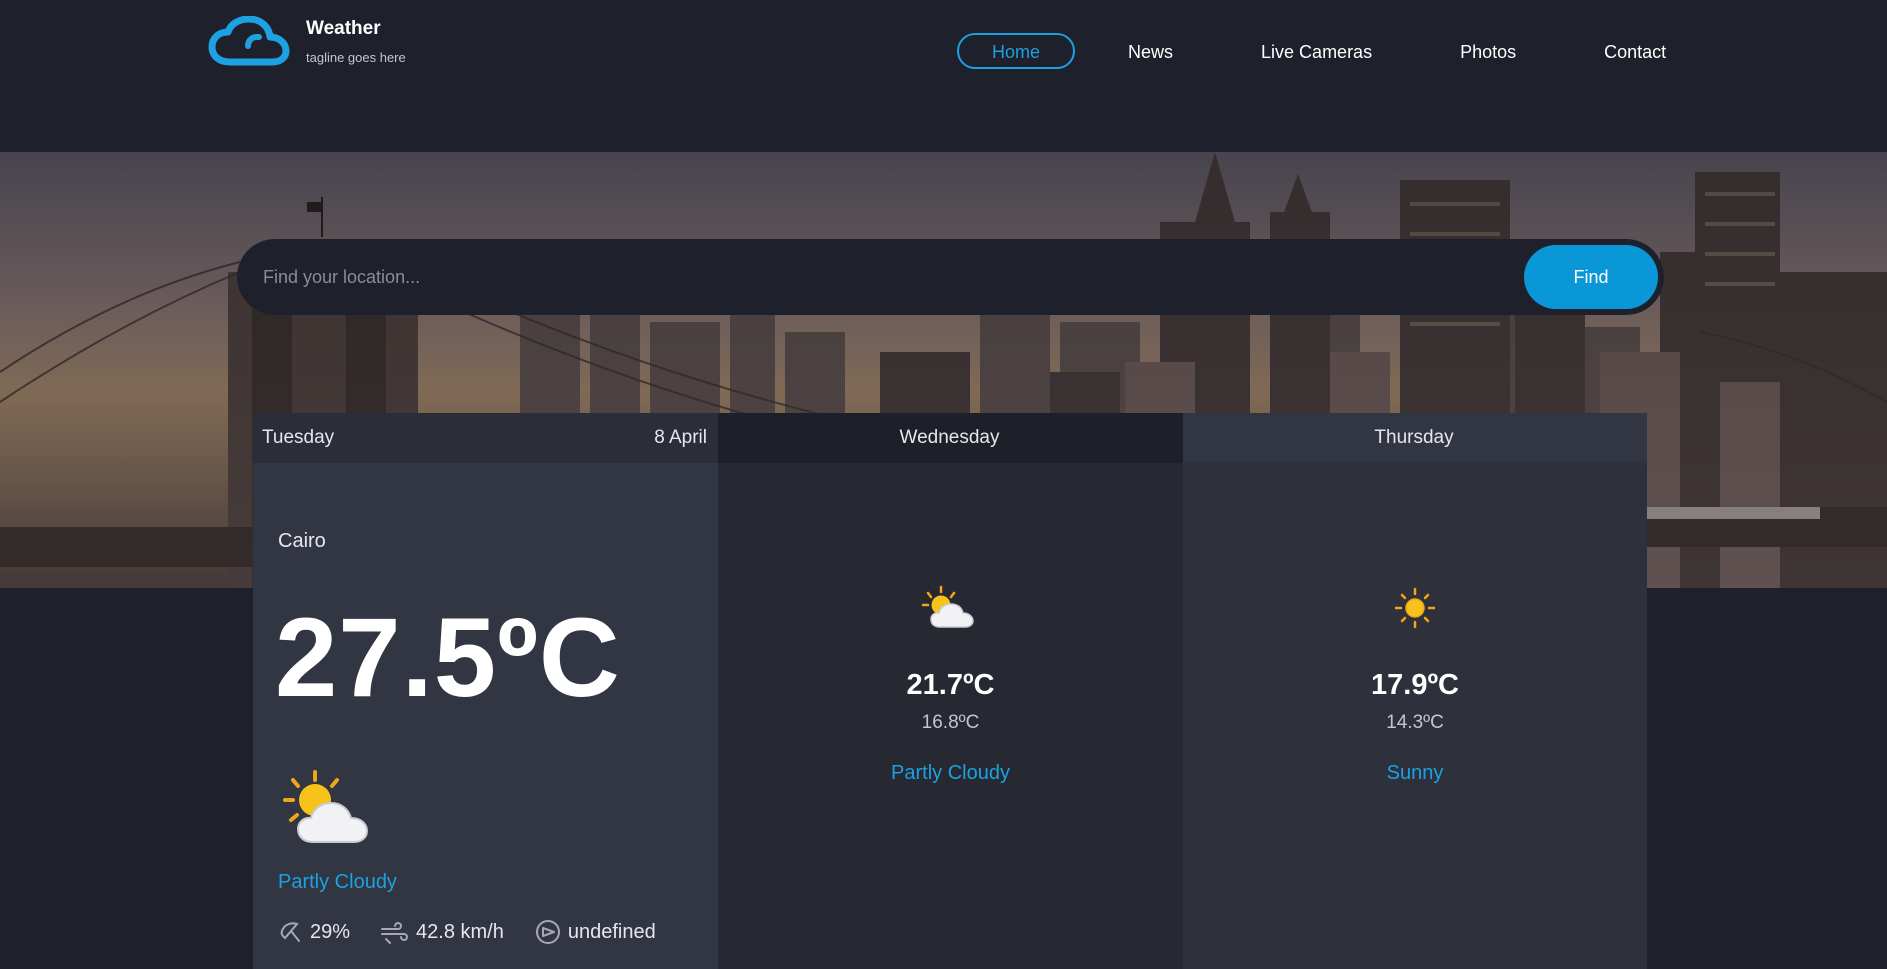 The width and height of the screenshot is (1887, 969). I want to click on current-condition: Partly Cloudy, so click(337, 882).